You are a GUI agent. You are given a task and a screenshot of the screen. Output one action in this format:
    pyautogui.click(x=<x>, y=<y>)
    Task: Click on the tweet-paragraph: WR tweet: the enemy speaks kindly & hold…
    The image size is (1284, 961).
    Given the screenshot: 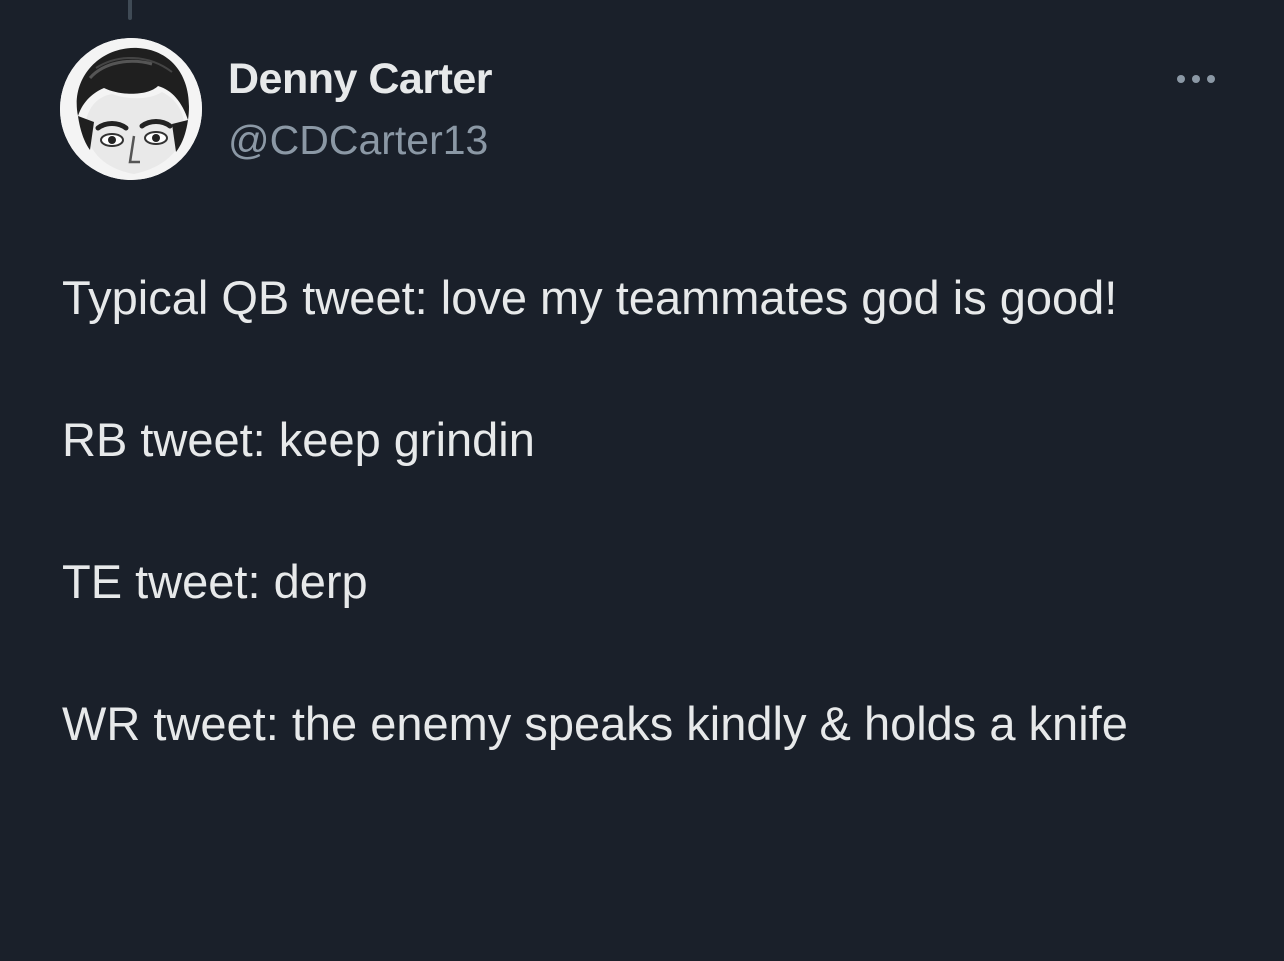 What is the action you would take?
    pyautogui.click(x=595, y=723)
    